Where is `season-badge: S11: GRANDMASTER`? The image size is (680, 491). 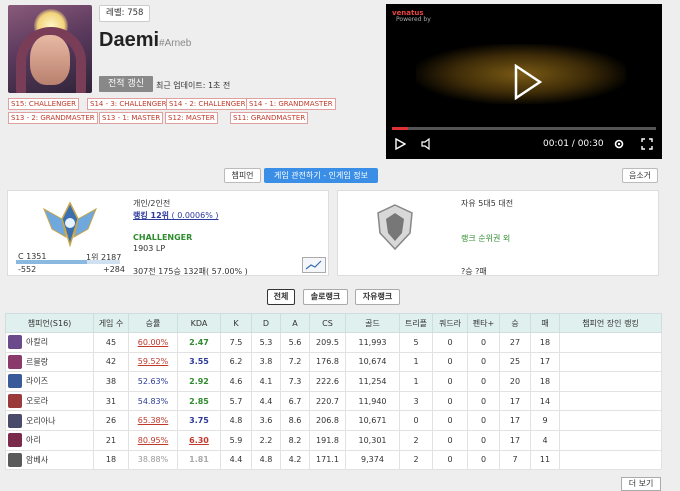
season-badge: S11: GRANDMASTER is located at coordinates (269, 118).